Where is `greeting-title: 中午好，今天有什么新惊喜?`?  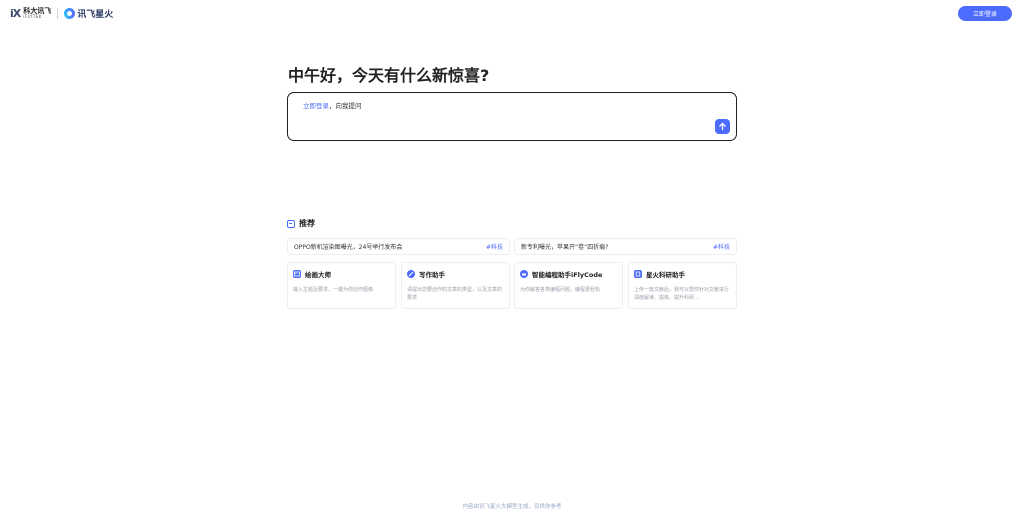 greeting-title: 中午好，今天有什么新惊喜? is located at coordinates (389, 75).